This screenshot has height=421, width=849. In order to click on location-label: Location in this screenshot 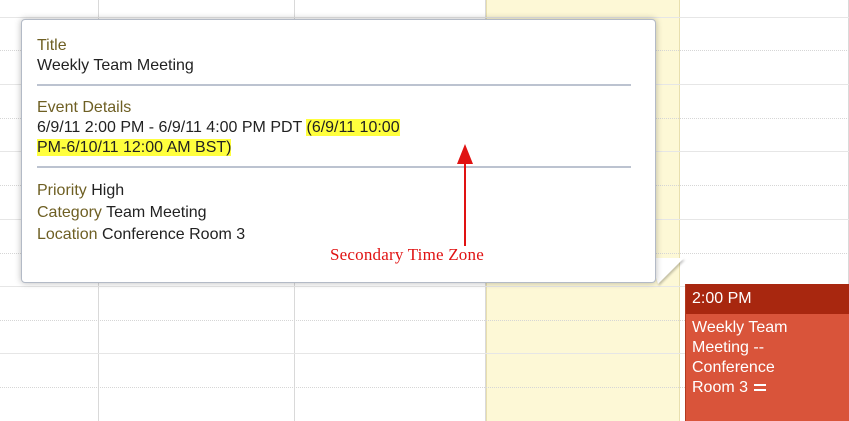, I will do `click(67, 234)`.